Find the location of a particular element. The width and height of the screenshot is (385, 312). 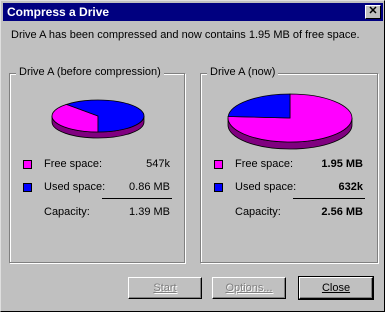

capacity-value: 1.39 MB is located at coordinates (149, 212).